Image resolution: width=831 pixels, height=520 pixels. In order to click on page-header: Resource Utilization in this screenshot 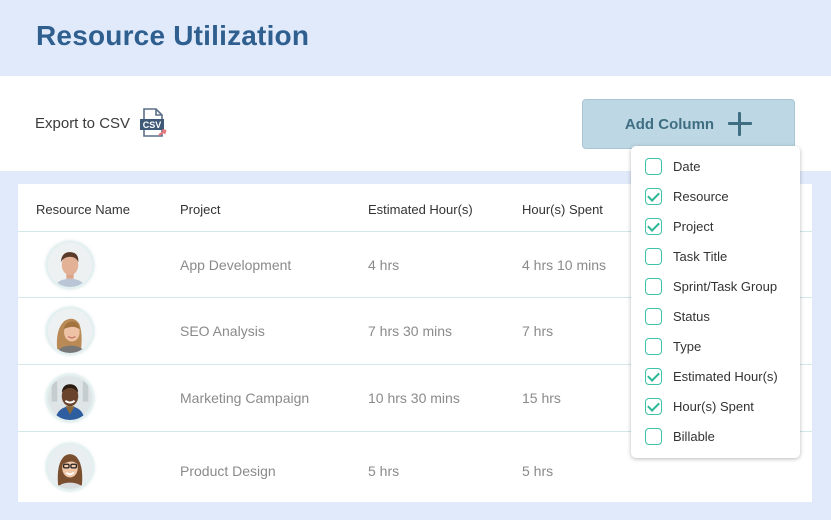, I will do `click(415, 38)`.